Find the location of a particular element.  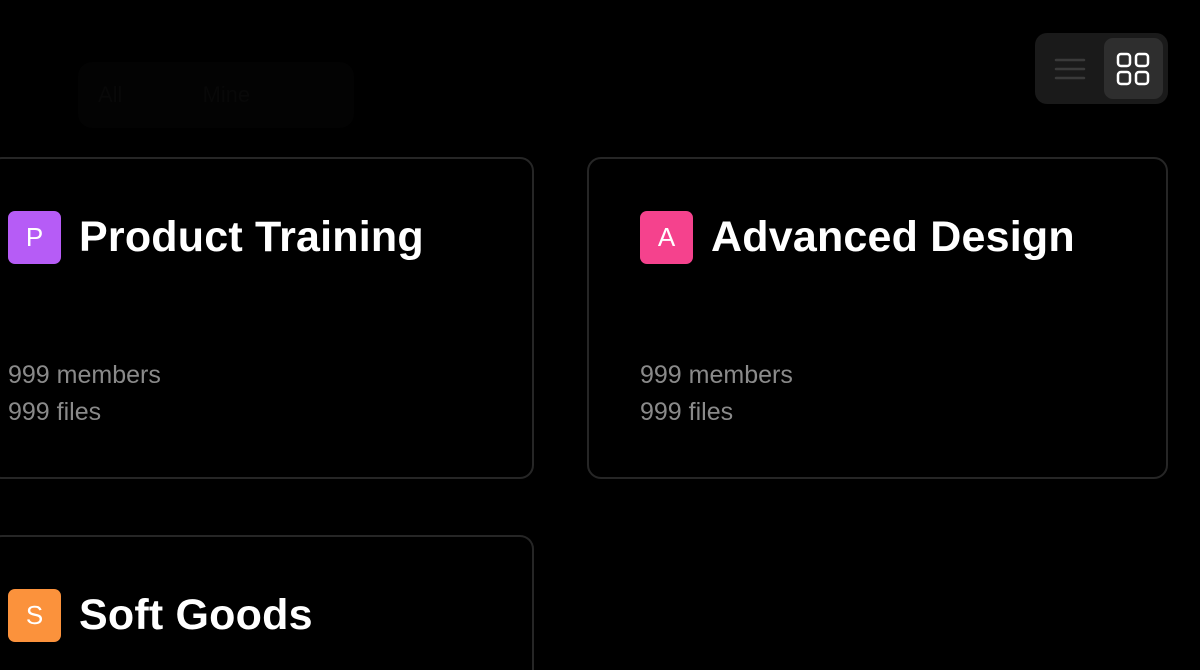

team-name: Product Training is located at coordinates (251, 237).